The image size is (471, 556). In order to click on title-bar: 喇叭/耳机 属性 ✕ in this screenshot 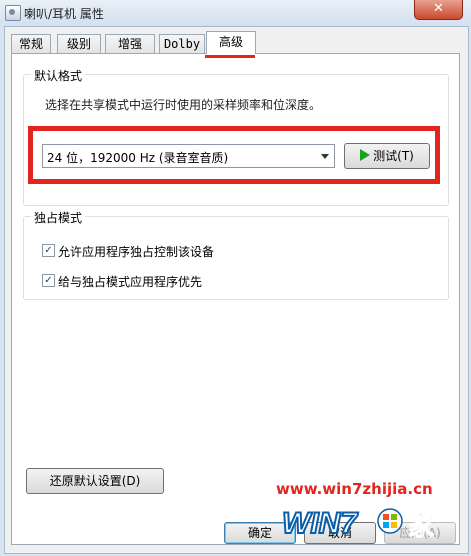, I will do `click(235, 13)`.